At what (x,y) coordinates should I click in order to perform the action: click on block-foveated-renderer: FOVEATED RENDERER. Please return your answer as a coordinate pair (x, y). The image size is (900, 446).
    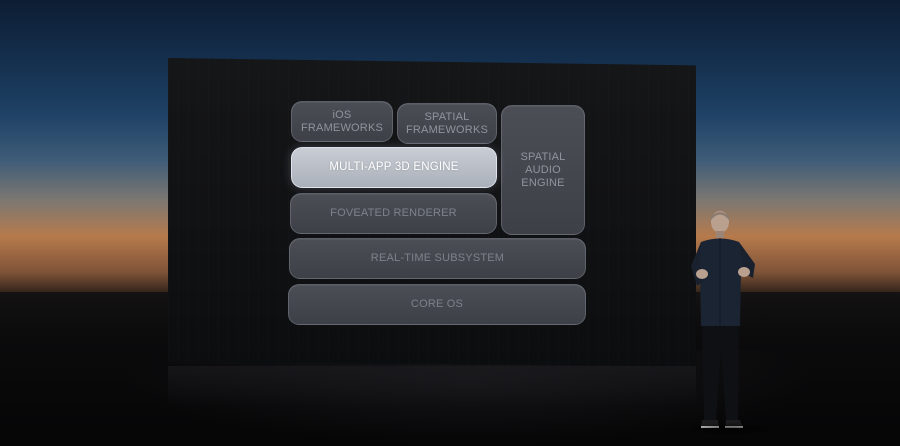
    Looking at the image, I should click on (393, 213).